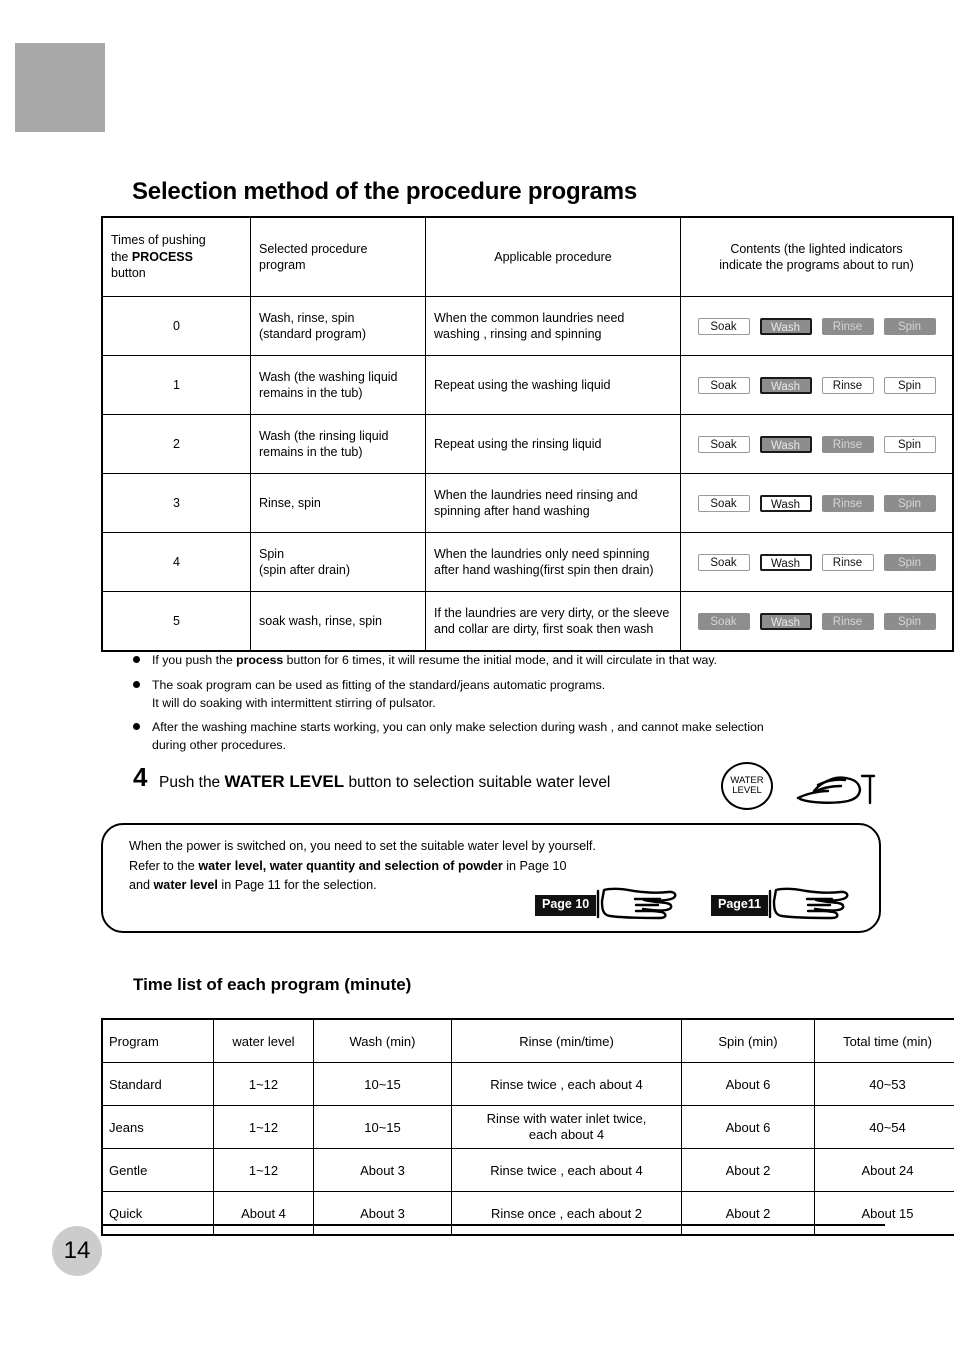  I want to click on cell-selected-program: Rinse, spin, so click(338, 503).